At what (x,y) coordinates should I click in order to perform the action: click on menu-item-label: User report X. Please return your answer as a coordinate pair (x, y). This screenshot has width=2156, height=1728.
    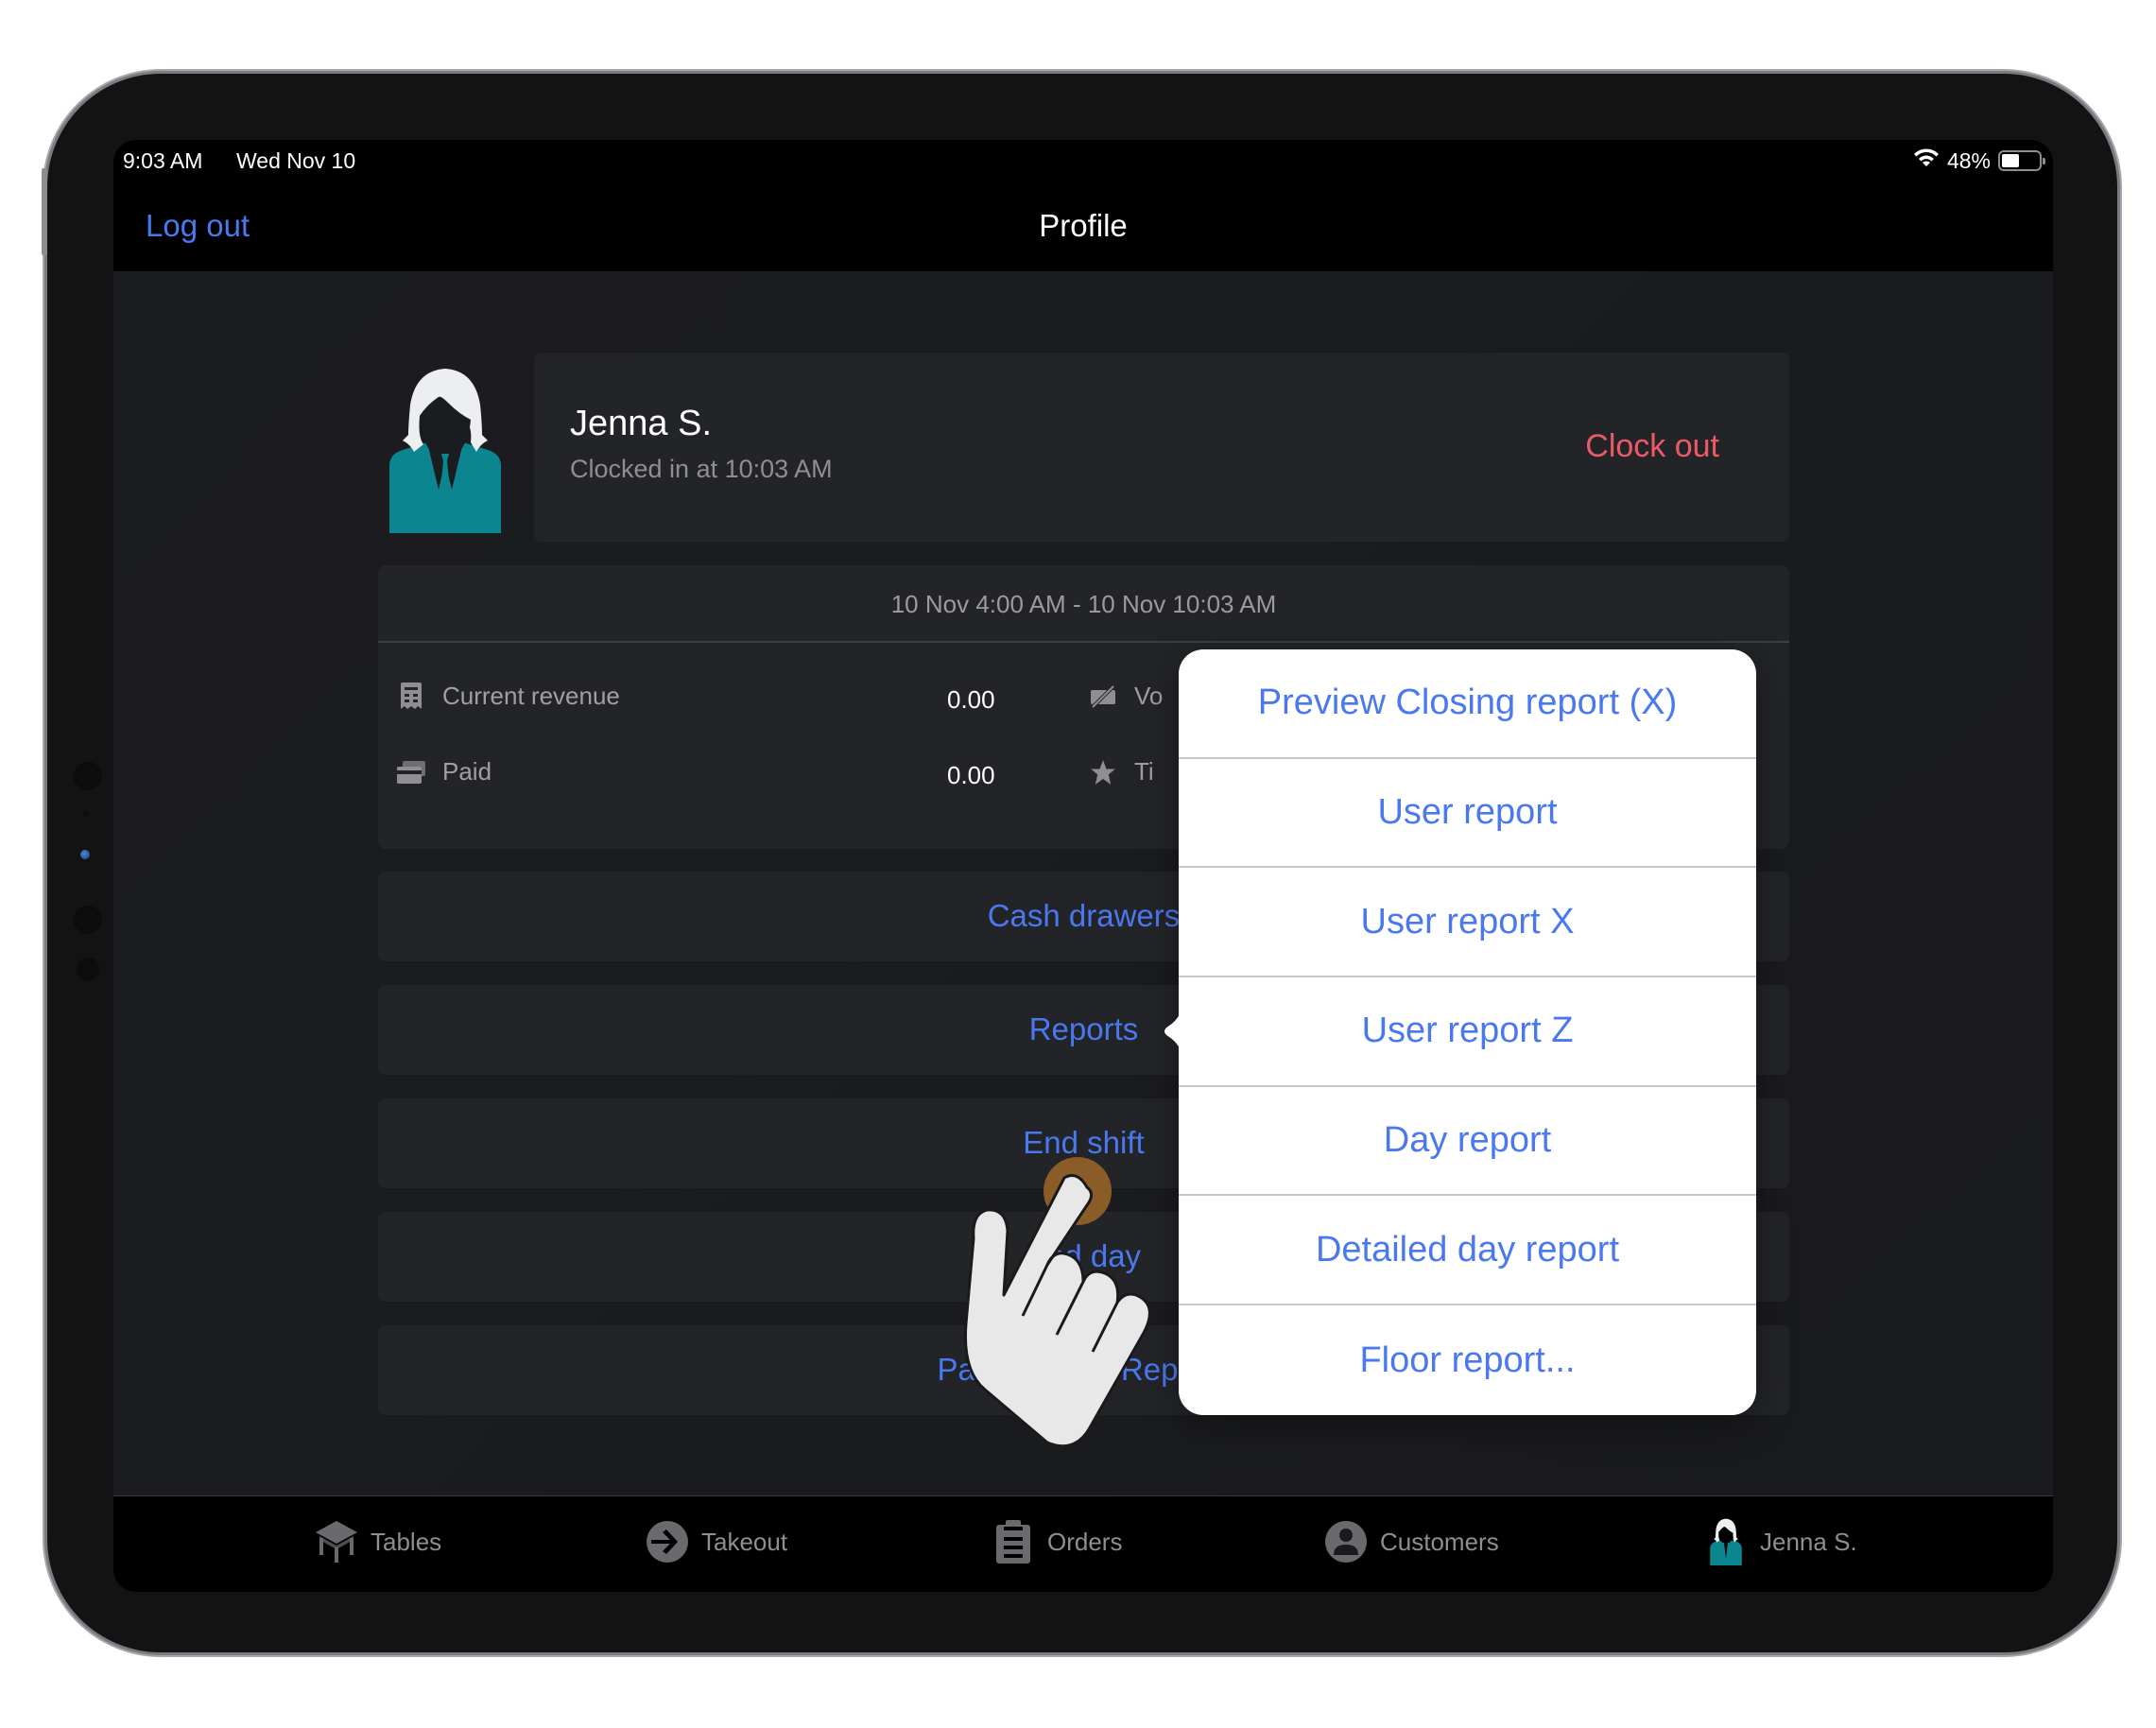
    Looking at the image, I should click on (1468, 922).